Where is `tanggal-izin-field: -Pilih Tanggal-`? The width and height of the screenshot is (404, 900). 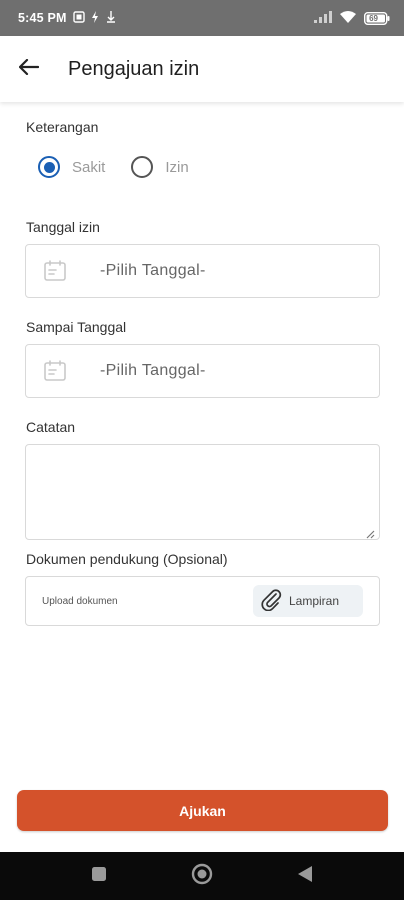
tanggal-izin-field: -Pilih Tanggal- is located at coordinates (202, 271).